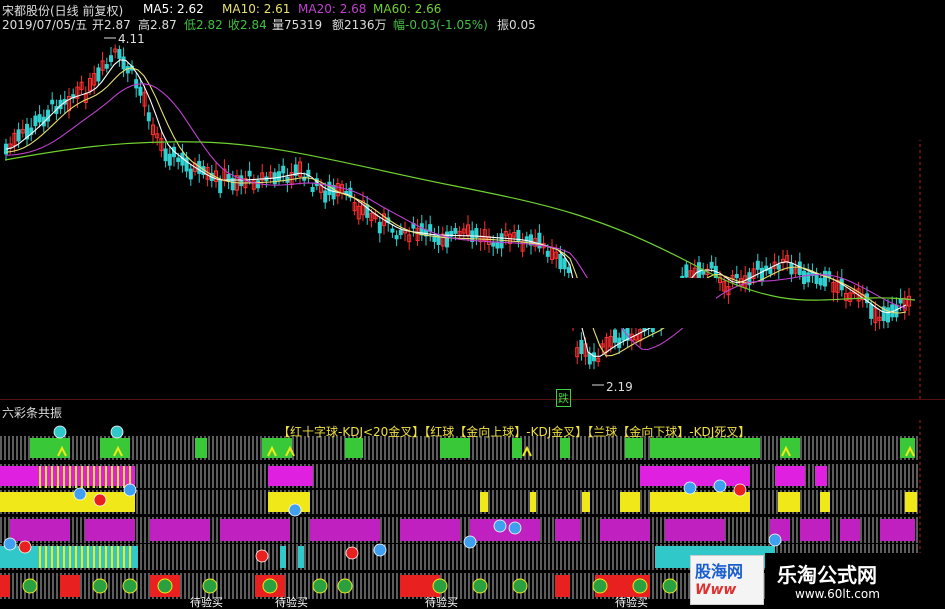 The width and height of the screenshot is (945, 609). I want to click on indicator-name: 六彩条共振, so click(32, 413).